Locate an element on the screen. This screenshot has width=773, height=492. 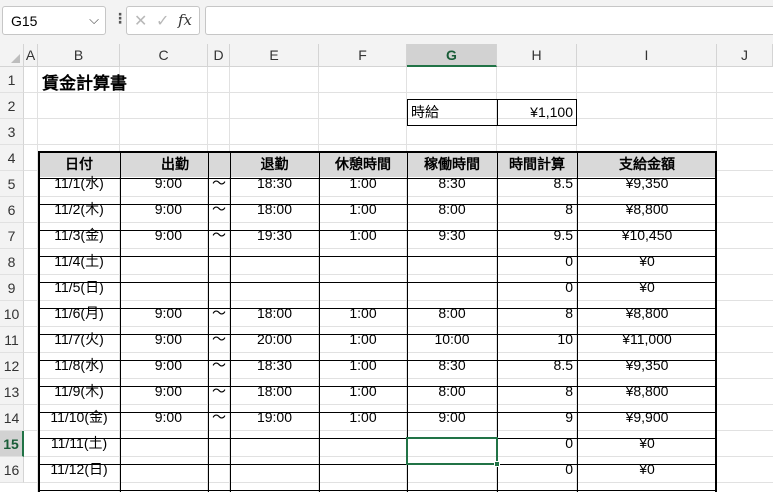
enter-icon: ✓ is located at coordinates (162, 21).